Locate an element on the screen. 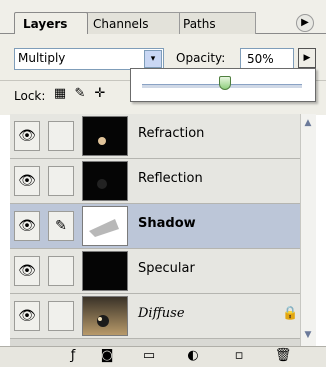 Image resolution: width=326 pixels, height=367 pixels. scroll-up-icon: ▲ is located at coordinates (308, 123).